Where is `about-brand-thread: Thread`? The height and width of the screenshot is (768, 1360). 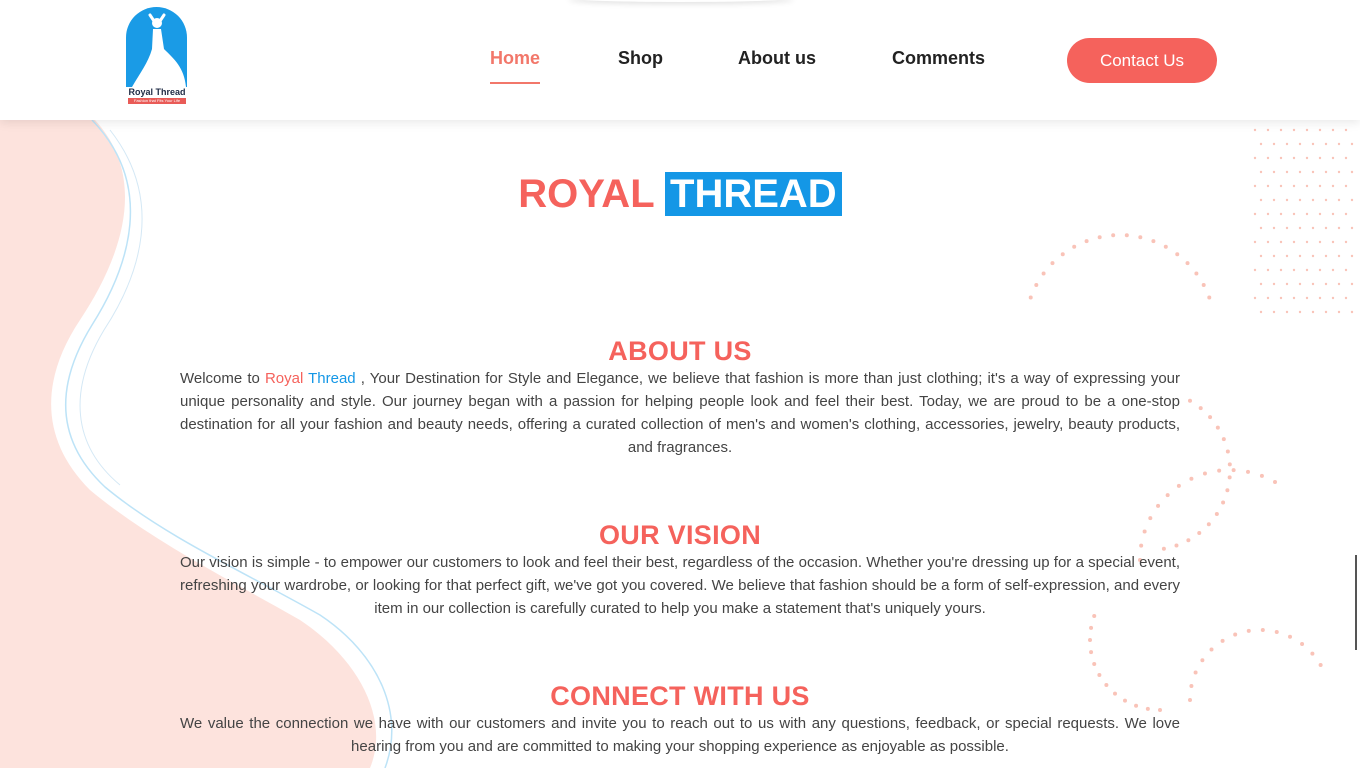 about-brand-thread: Thread is located at coordinates (332, 378).